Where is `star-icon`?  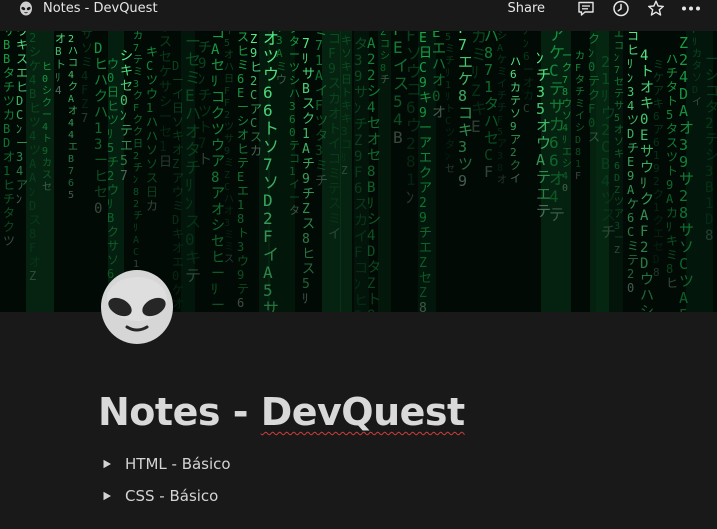
star-icon is located at coordinates (656, 8).